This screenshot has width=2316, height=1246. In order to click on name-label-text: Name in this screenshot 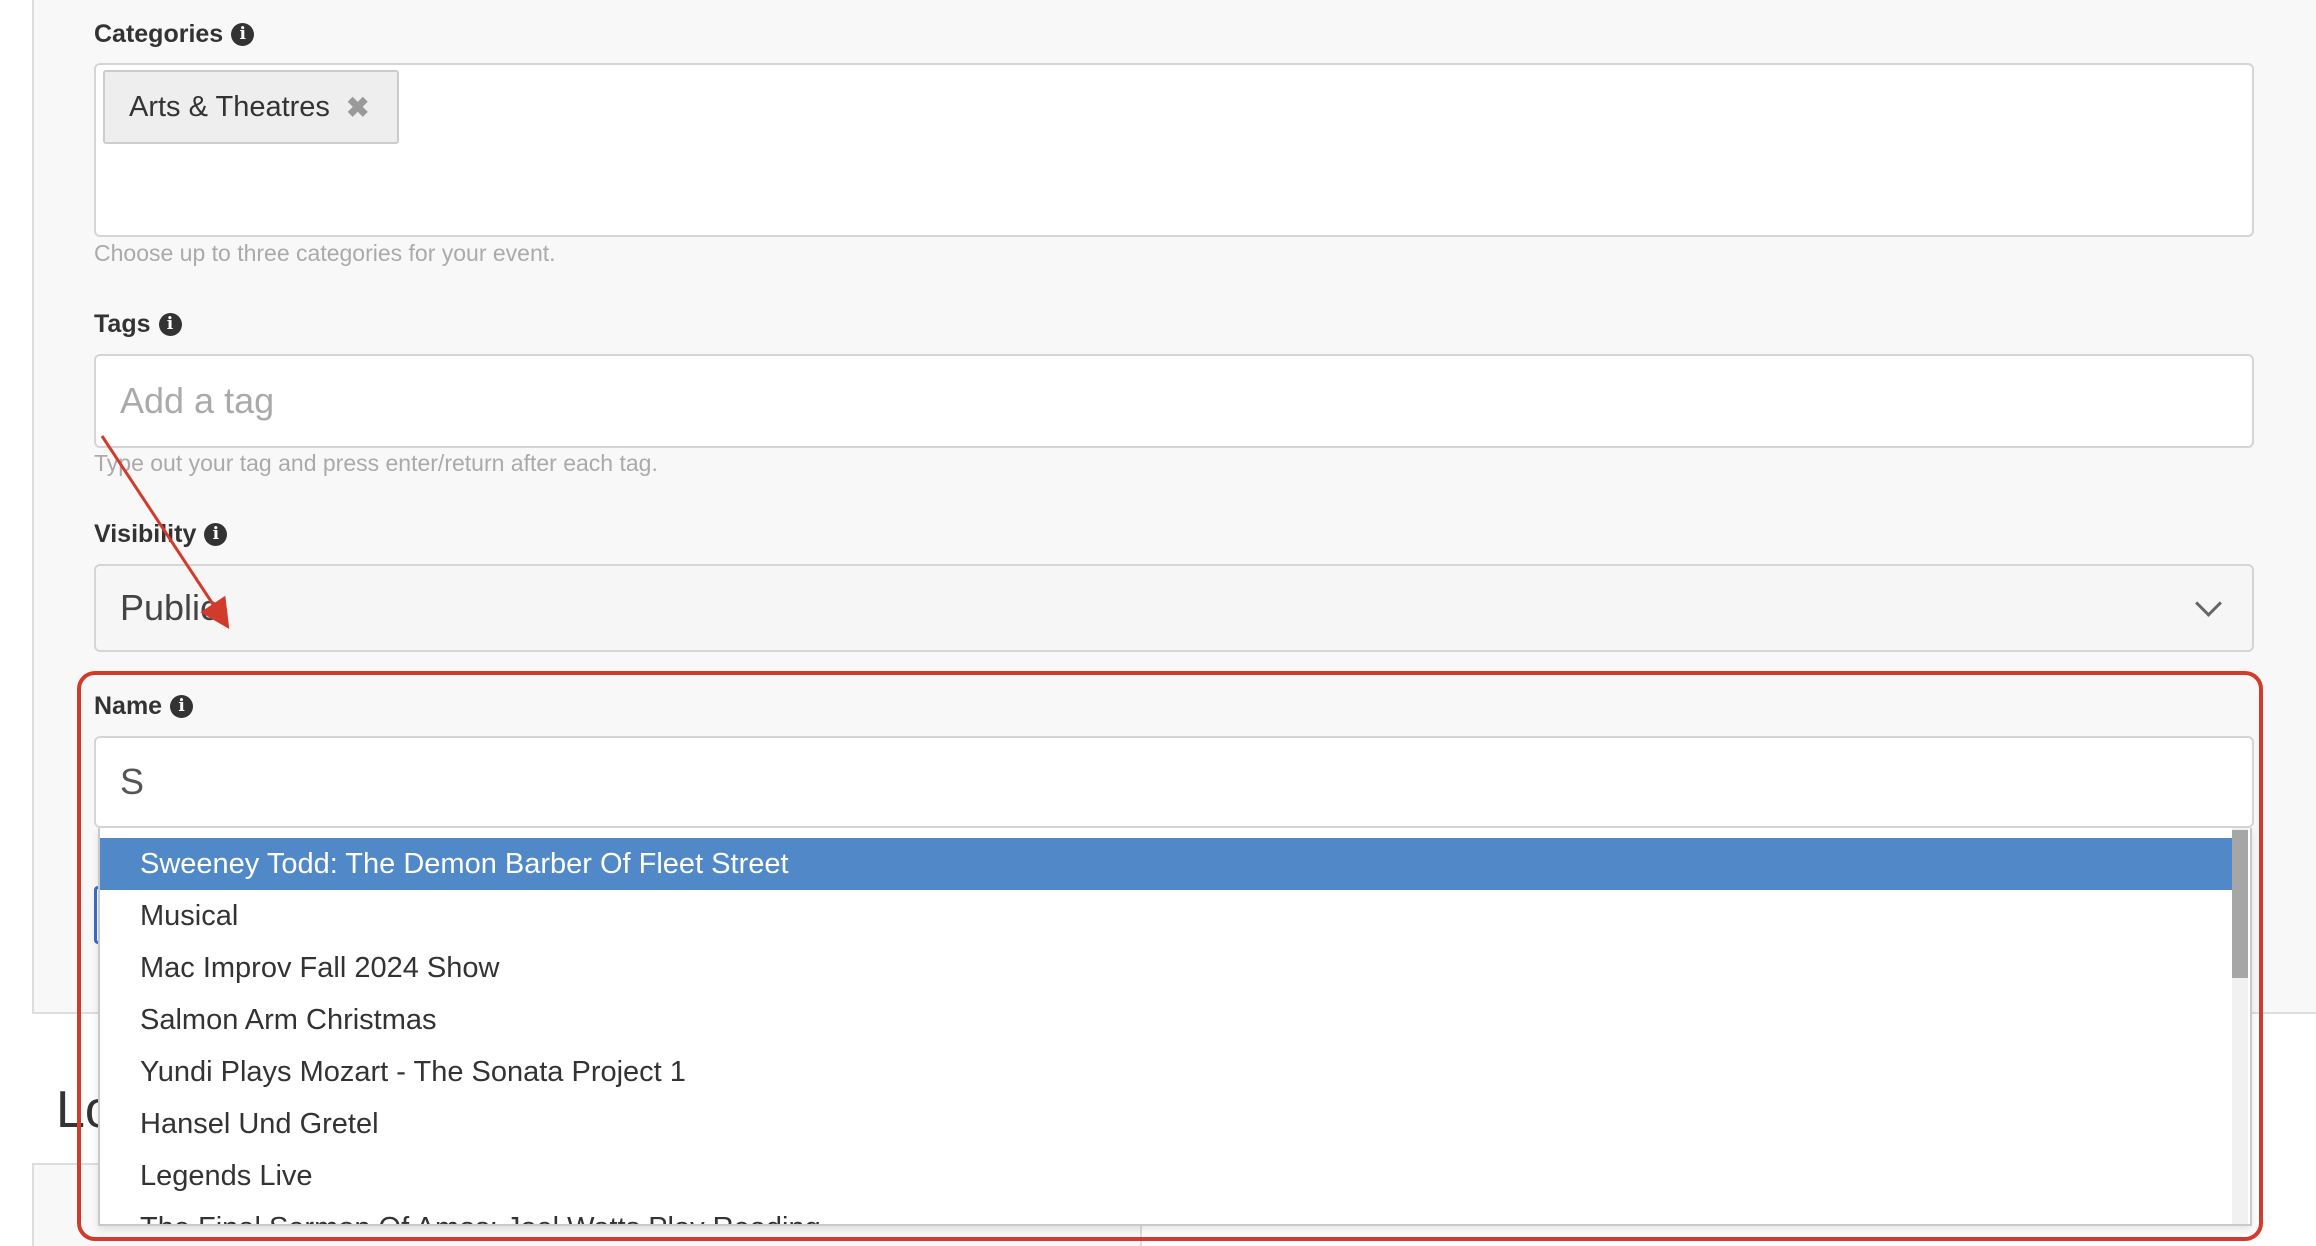, I will do `click(128, 706)`.